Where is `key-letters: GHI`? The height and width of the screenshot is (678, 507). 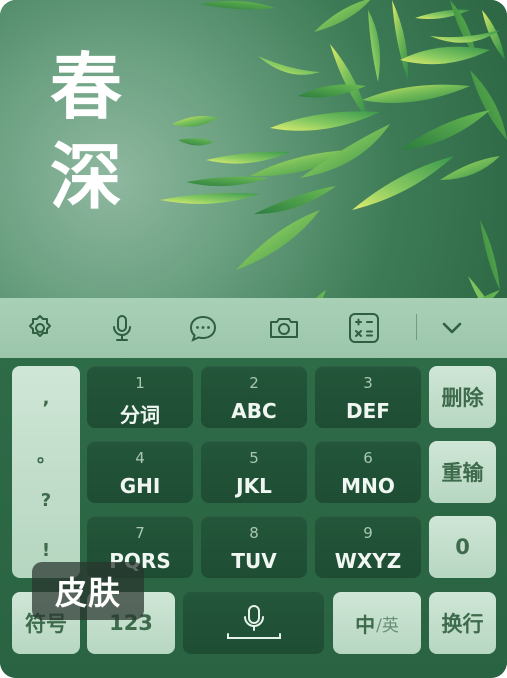 key-letters: GHI is located at coordinates (140, 486).